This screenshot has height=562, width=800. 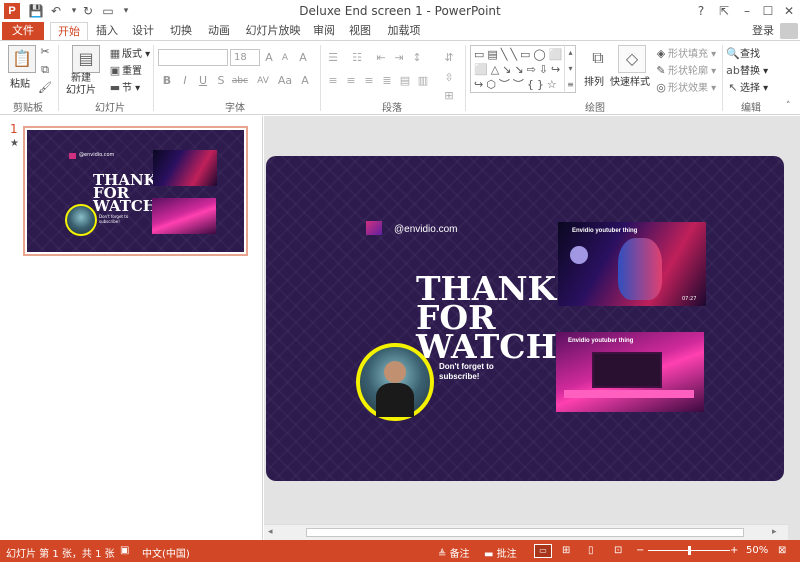 What do you see at coordinates (399, 58) in the screenshot?
I see `increase-indent-icon: ⇥` at bounding box center [399, 58].